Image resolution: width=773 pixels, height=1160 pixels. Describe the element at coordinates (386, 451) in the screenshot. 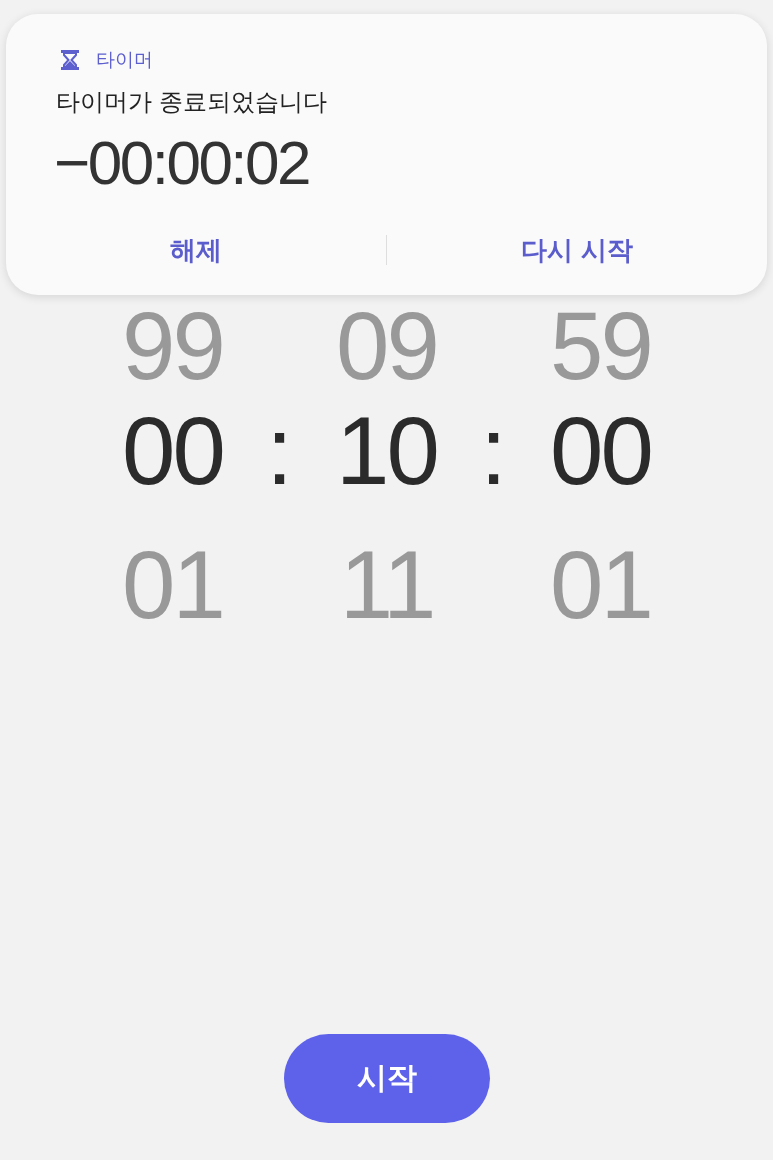

I see `picker-current-value: 10` at that location.